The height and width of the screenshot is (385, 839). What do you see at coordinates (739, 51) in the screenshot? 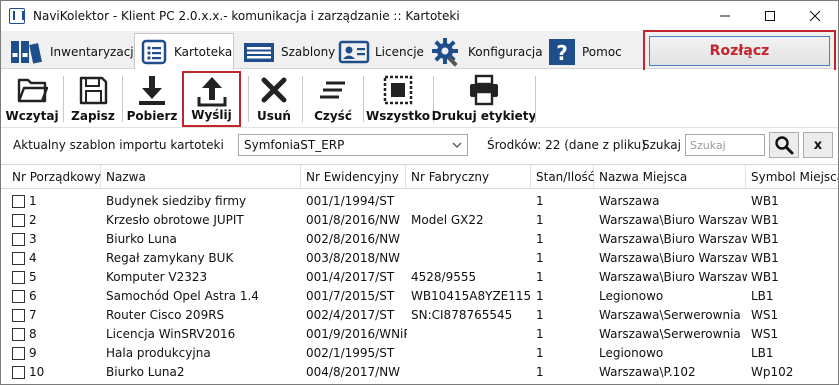
I see `disconnect-button: Rozłącz` at bounding box center [739, 51].